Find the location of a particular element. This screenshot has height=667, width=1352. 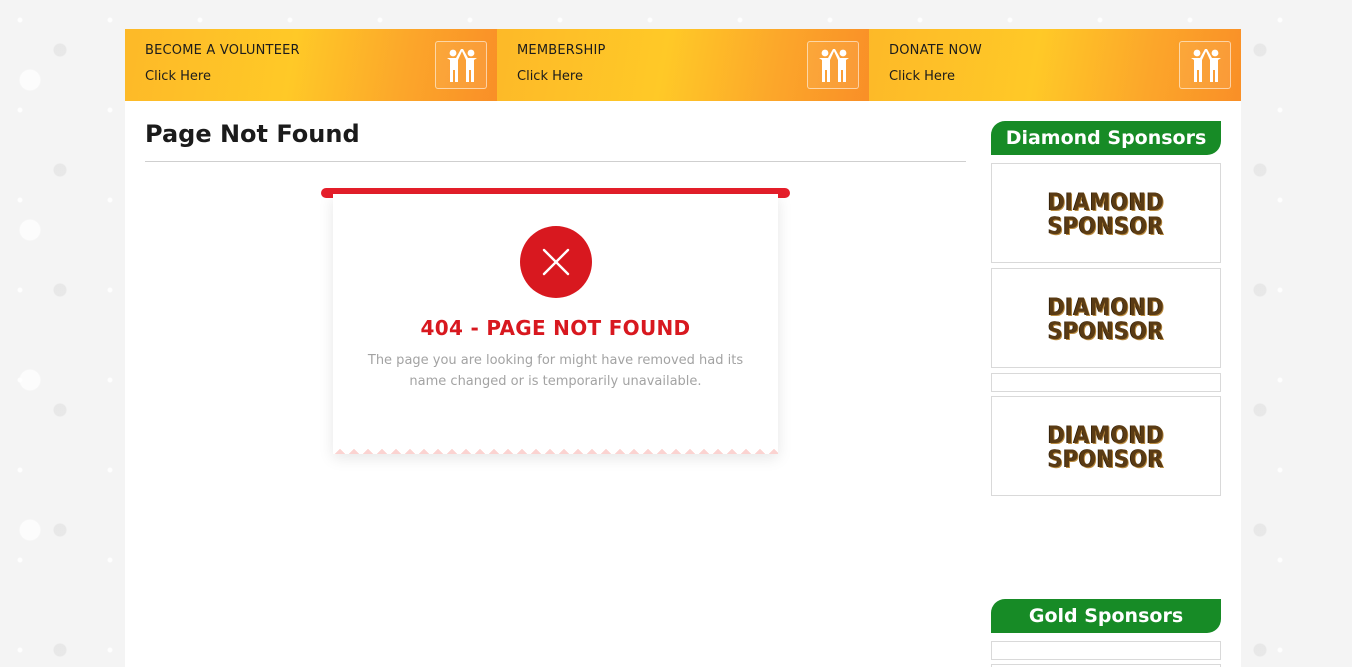

title-divider is located at coordinates (555, 161).